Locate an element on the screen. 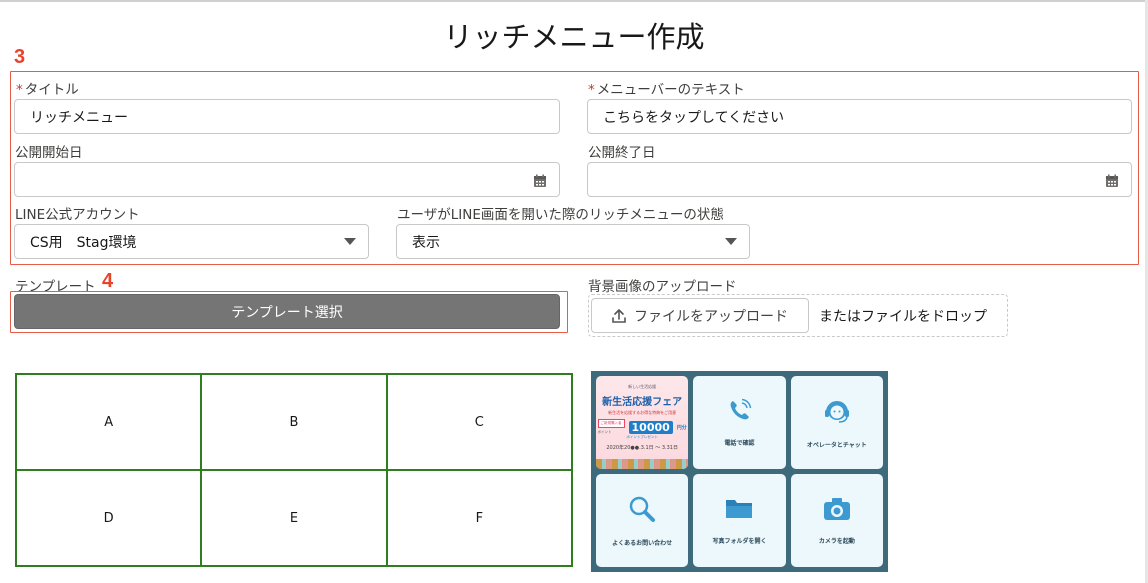 The height and width of the screenshot is (583, 1148). template-cell-d: D is located at coordinates (109, 518).